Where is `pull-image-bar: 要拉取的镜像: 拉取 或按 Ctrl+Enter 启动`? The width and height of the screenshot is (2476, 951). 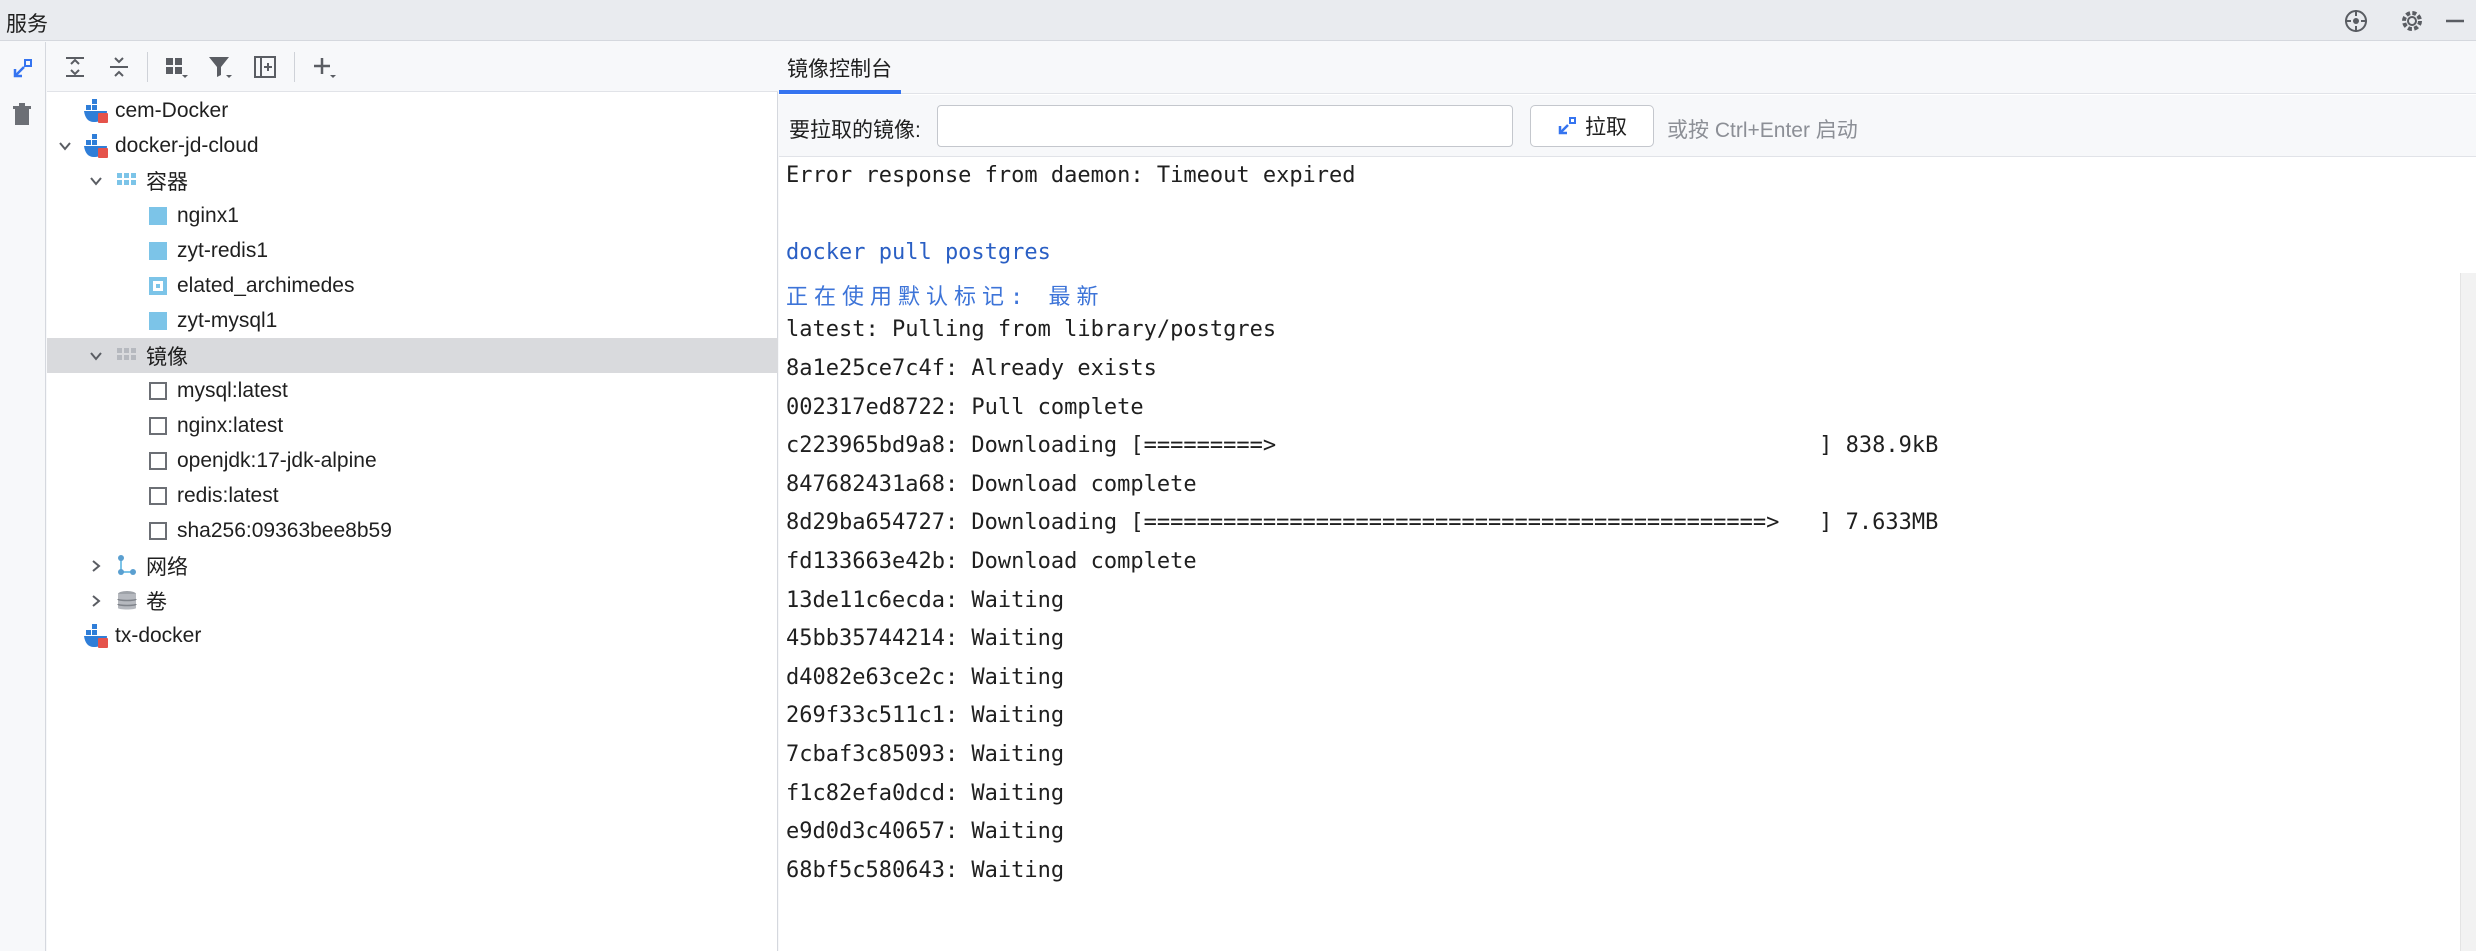
pull-image-bar: 要拉取的镜像: 拉取 或按 Ctrl+Enter 启动 is located at coordinates (1627, 126).